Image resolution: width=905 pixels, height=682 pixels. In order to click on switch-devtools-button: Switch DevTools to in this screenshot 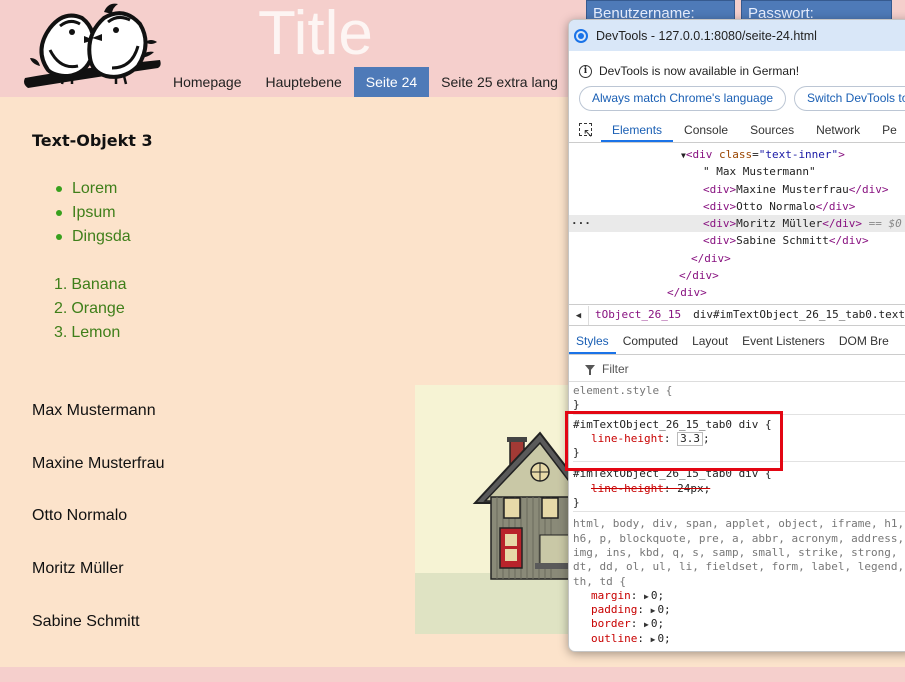, I will do `click(849, 98)`.